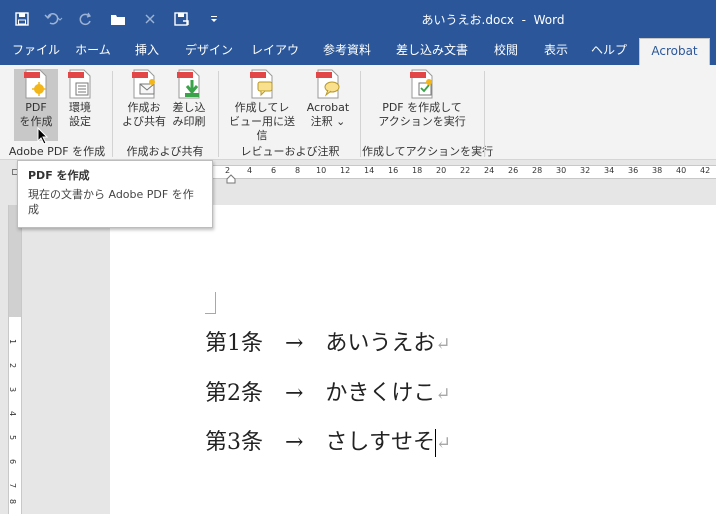 This screenshot has height=514, width=716. I want to click on tooltip-description: 現在の文書から Adobe PDF を作成, so click(111, 202).